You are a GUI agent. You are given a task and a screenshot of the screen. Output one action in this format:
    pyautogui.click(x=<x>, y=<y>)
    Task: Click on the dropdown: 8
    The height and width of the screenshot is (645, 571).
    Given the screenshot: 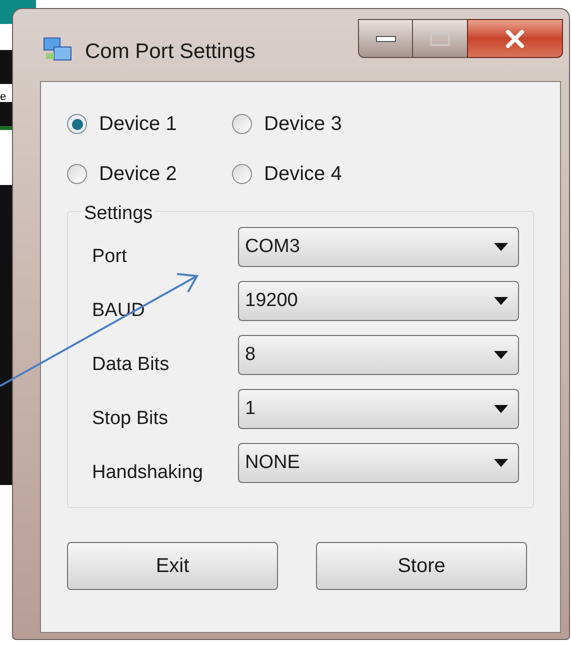 What is the action you would take?
    pyautogui.click(x=378, y=355)
    